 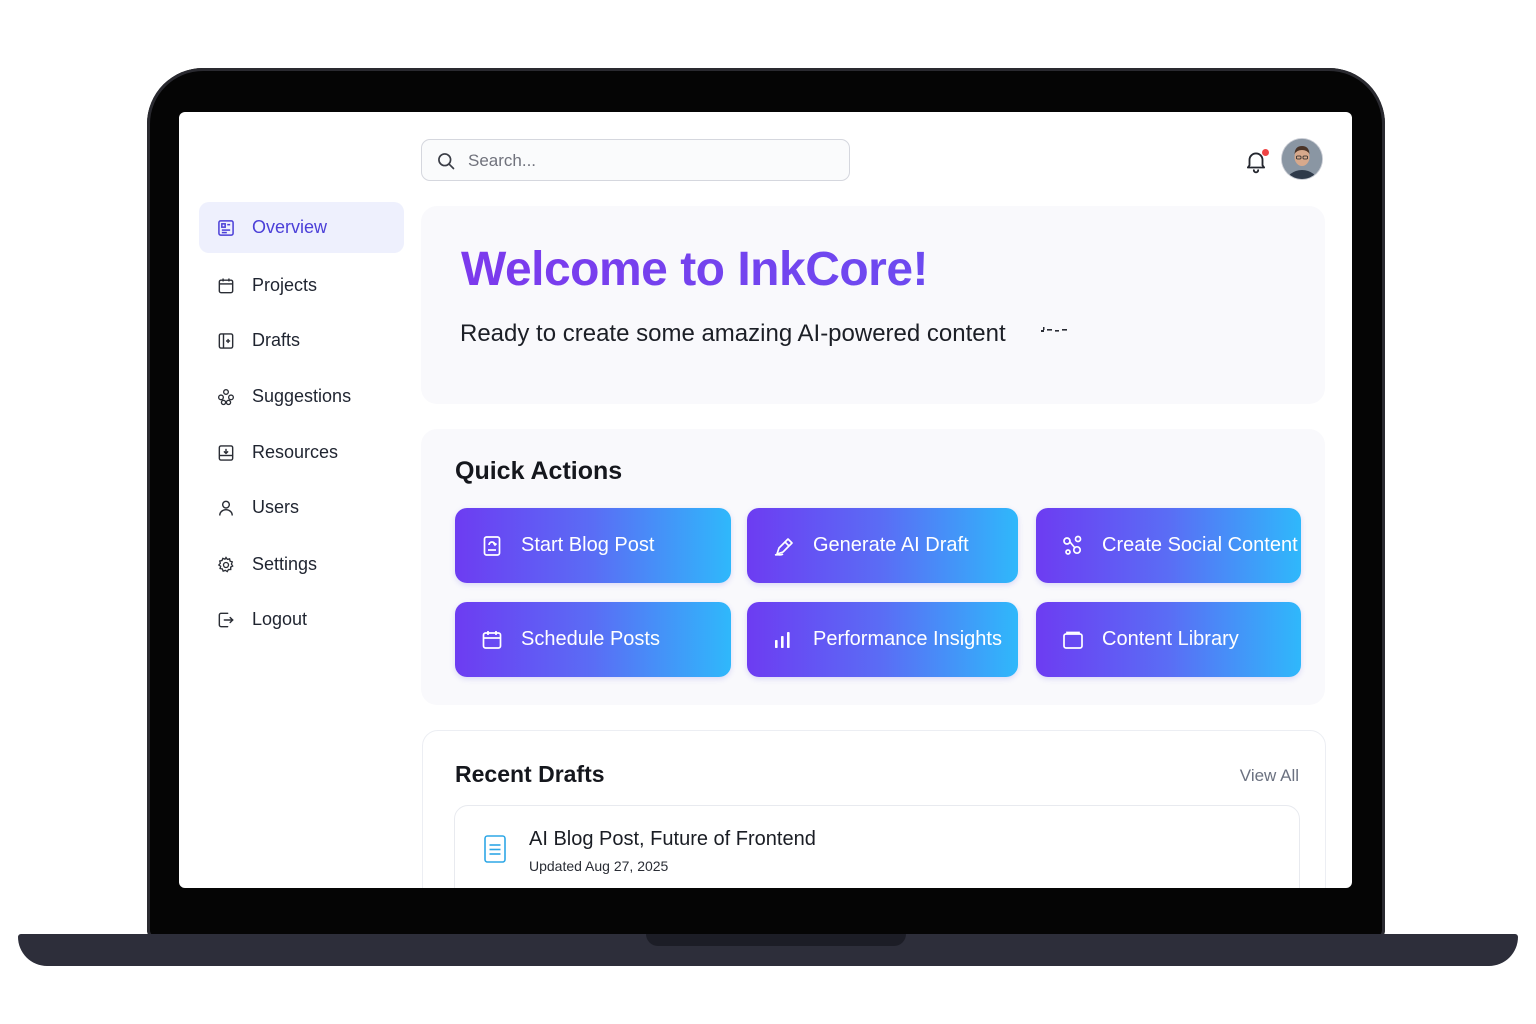 What do you see at coordinates (891, 545) in the screenshot?
I see `quick-action-label: Generate AI Draft` at bounding box center [891, 545].